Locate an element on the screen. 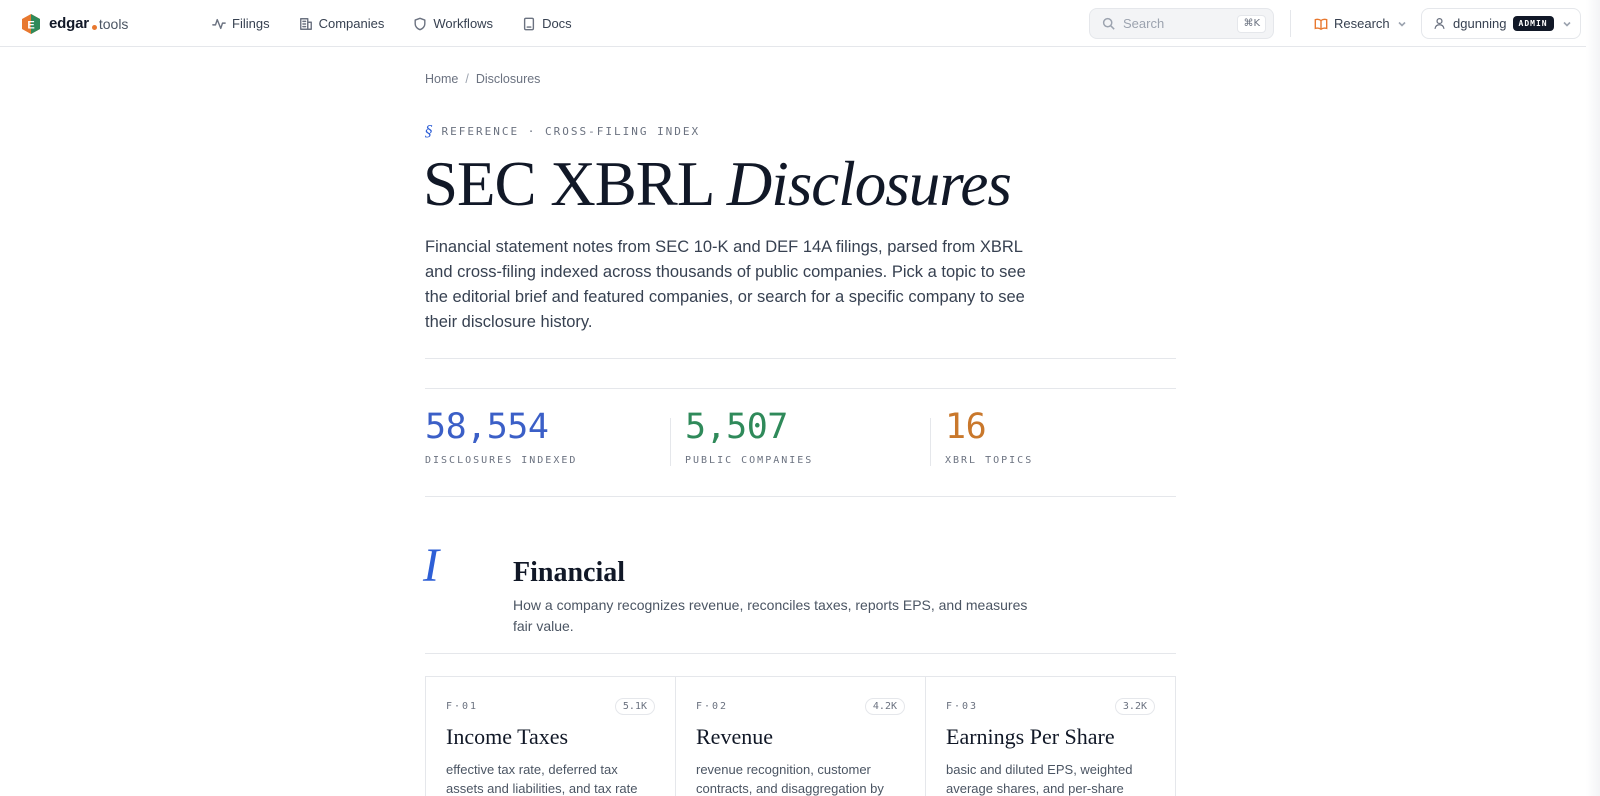  user-menu-button: dgunning ADMIN is located at coordinates (1501, 23).